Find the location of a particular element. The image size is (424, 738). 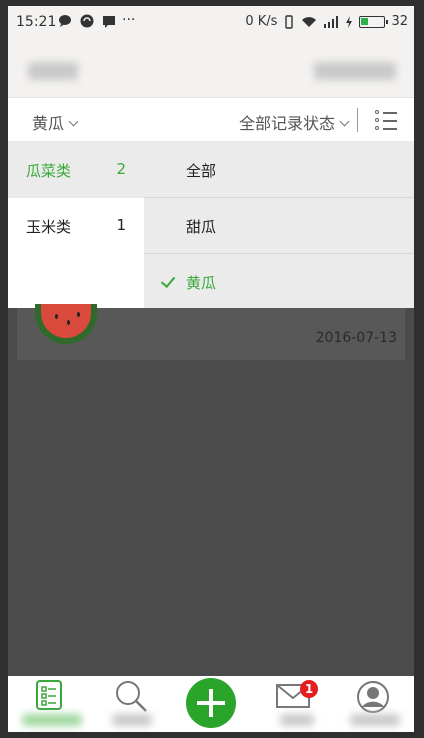

divider is located at coordinates (357, 120).